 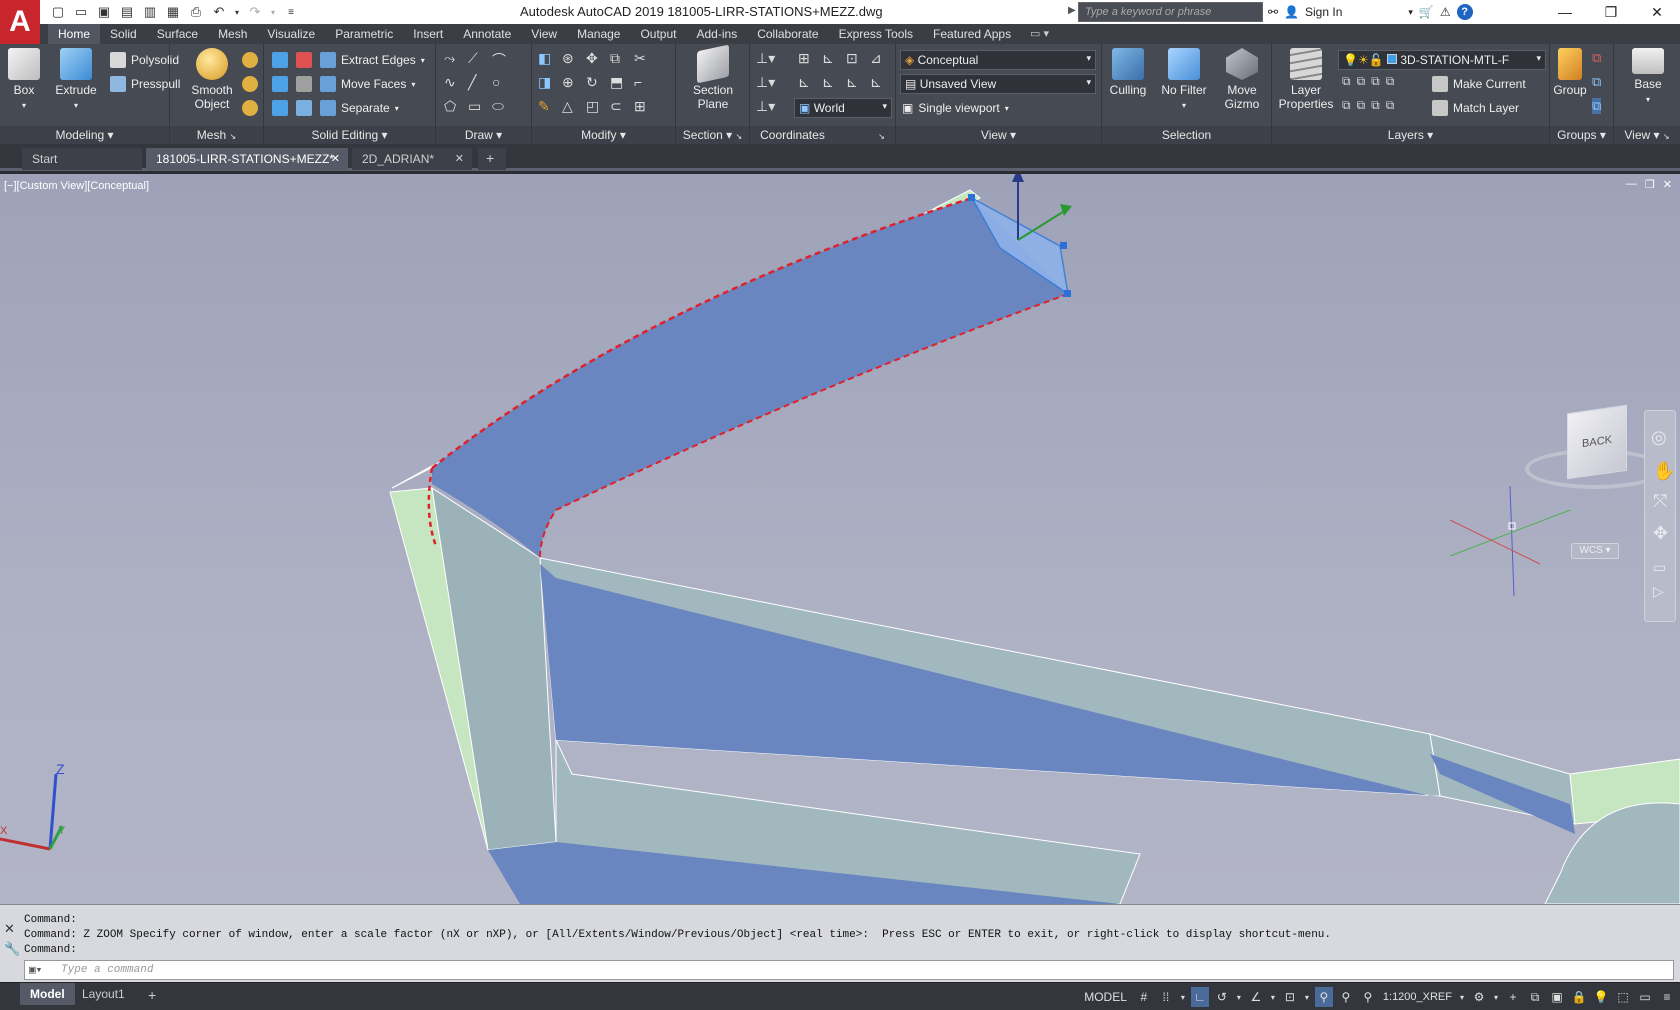 I want to click on save-web-icon: ▦, so click(x=173, y=12).